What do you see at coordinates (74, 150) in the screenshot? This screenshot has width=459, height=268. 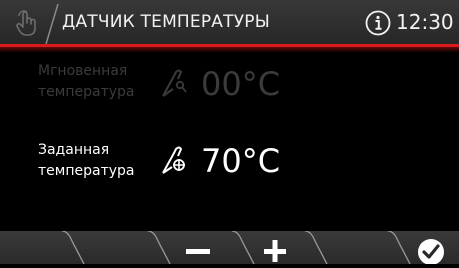 I see `set-label-line1: Заданная` at bounding box center [74, 150].